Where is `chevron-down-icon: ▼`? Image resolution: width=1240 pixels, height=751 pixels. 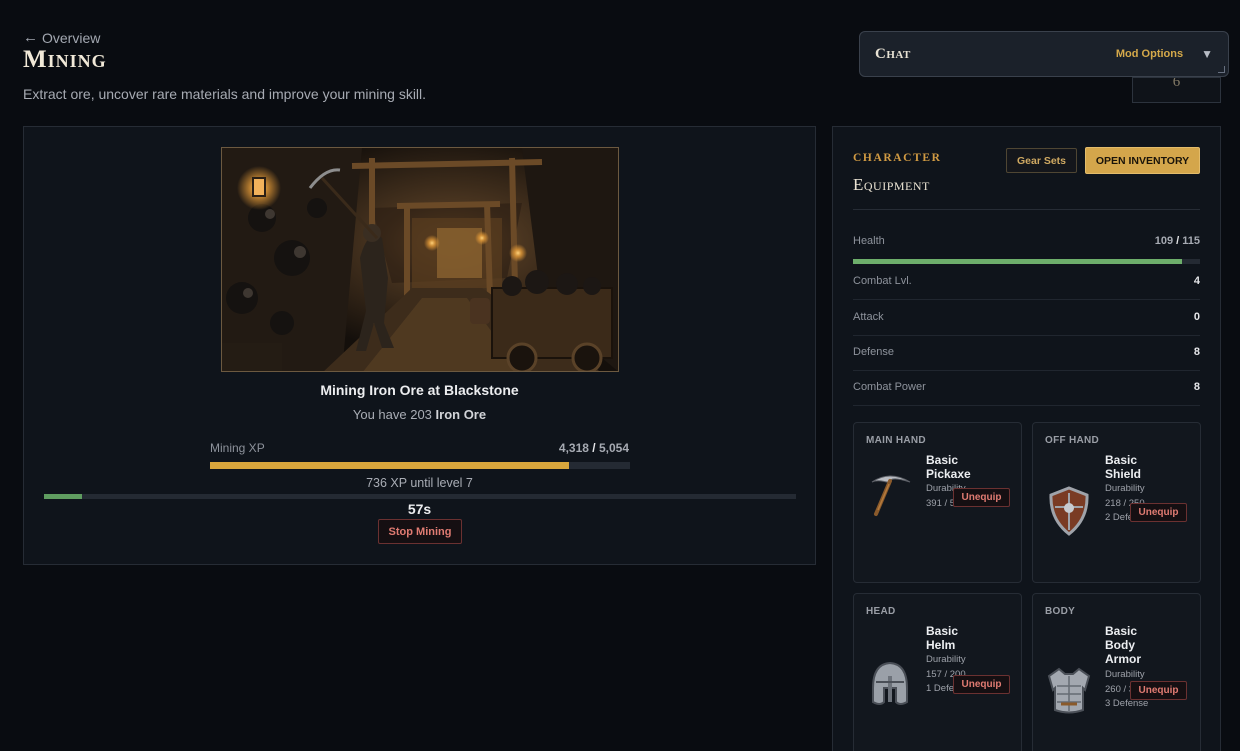 chevron-down-icon: ▼ is located at coordinates (1207, 54).